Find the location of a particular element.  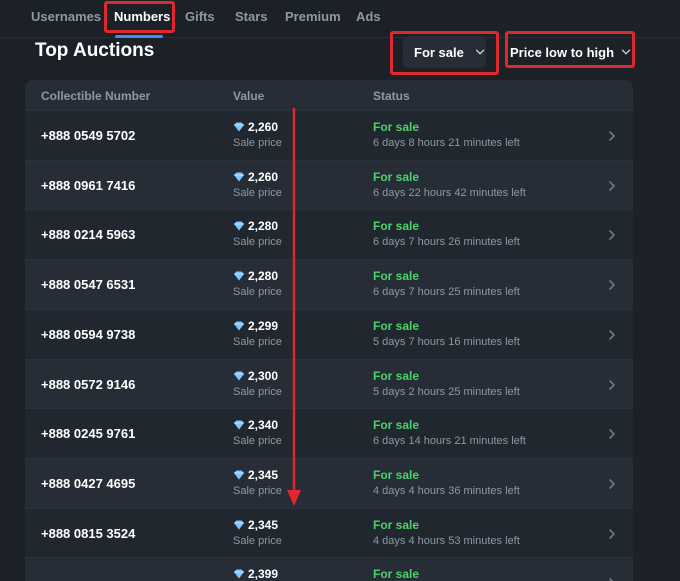

table-header: Collectible Number Value Status is located at coordinates (329, 95).